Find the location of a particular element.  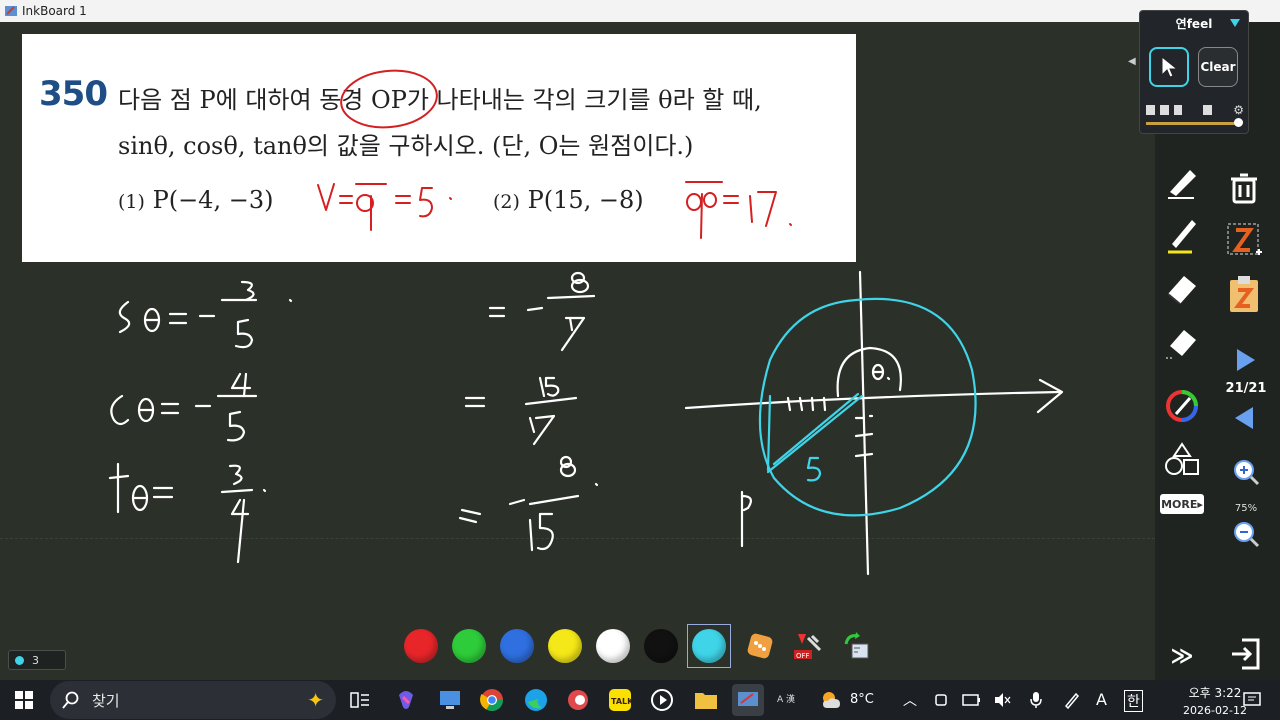

volume-muted-icon is located at coordinates (1002, 700).